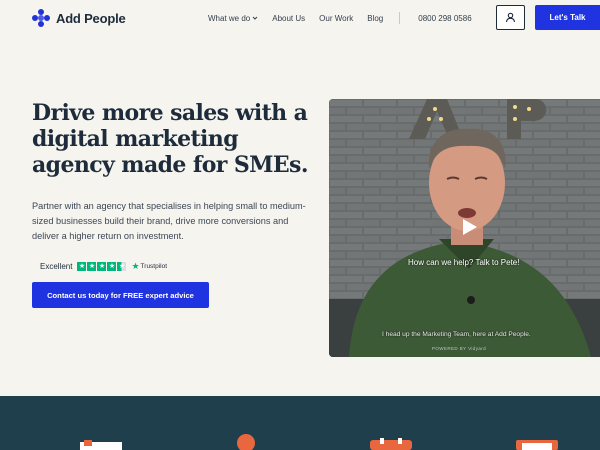  I want to click on contact-cta-button: Contact us today for FREE expert advice, so click(120, 295).